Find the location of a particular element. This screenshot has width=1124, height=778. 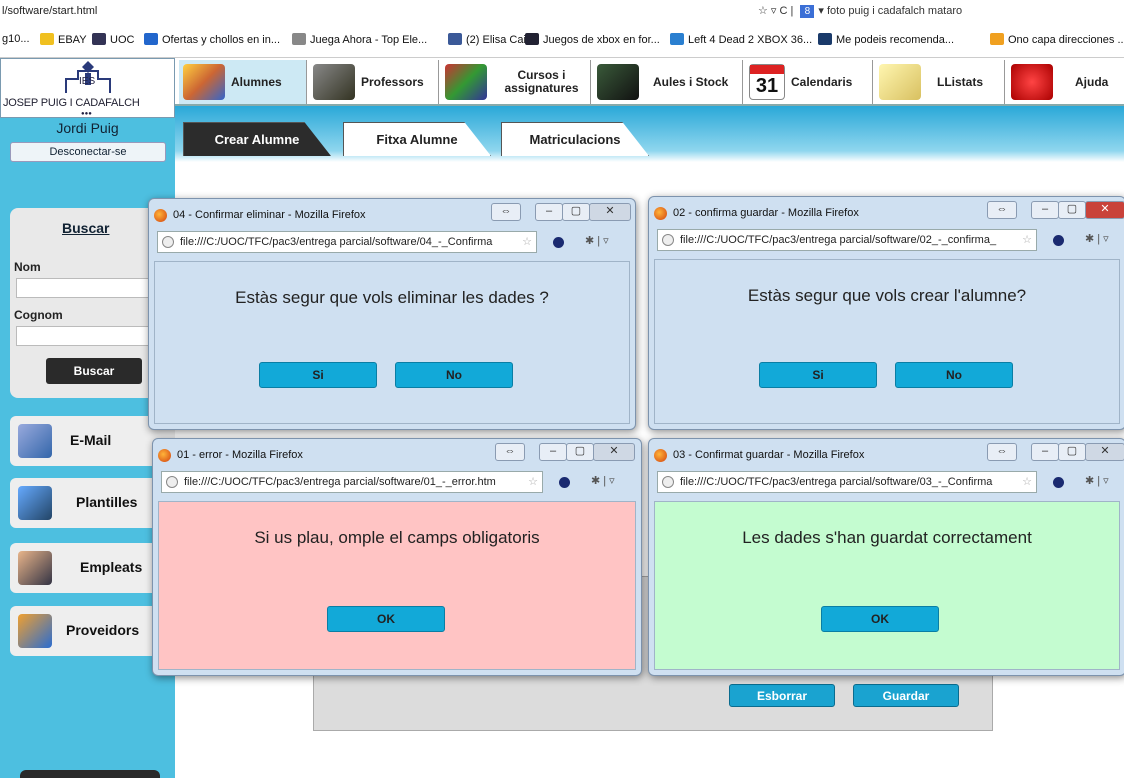

help-button-icon is located at coordinates (1032, 82).